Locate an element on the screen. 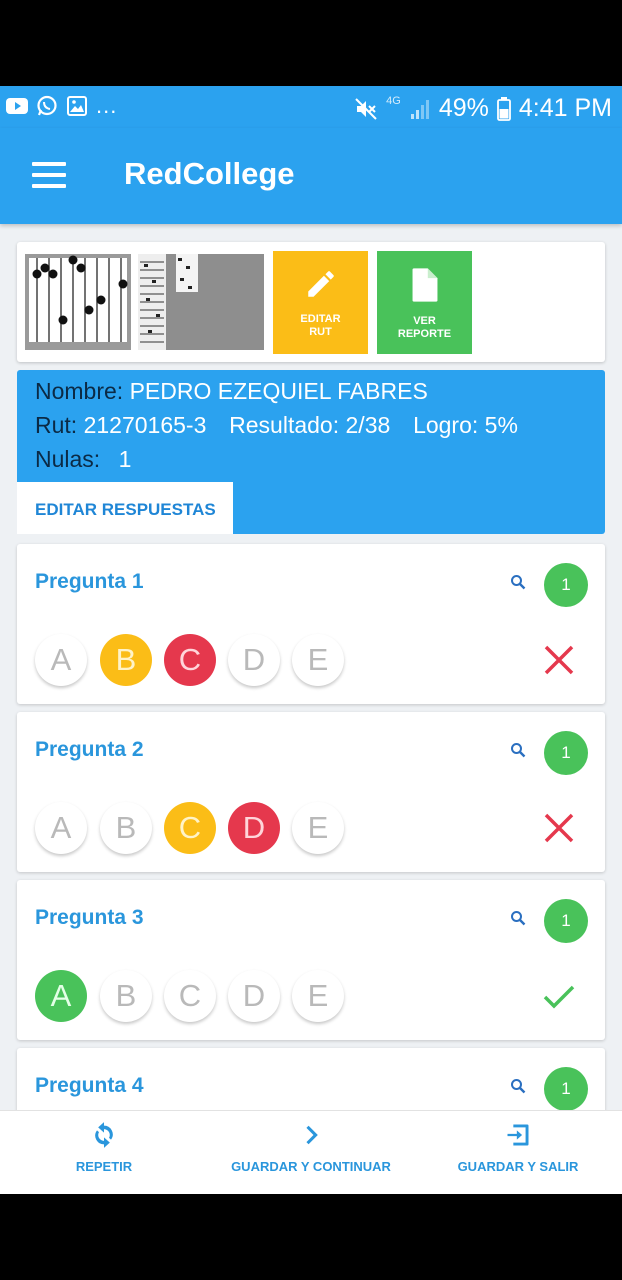 Image resolution: width=622 pixels, height=1280 pixels. result-label: Resultado: is located at coordinates (284, 425).